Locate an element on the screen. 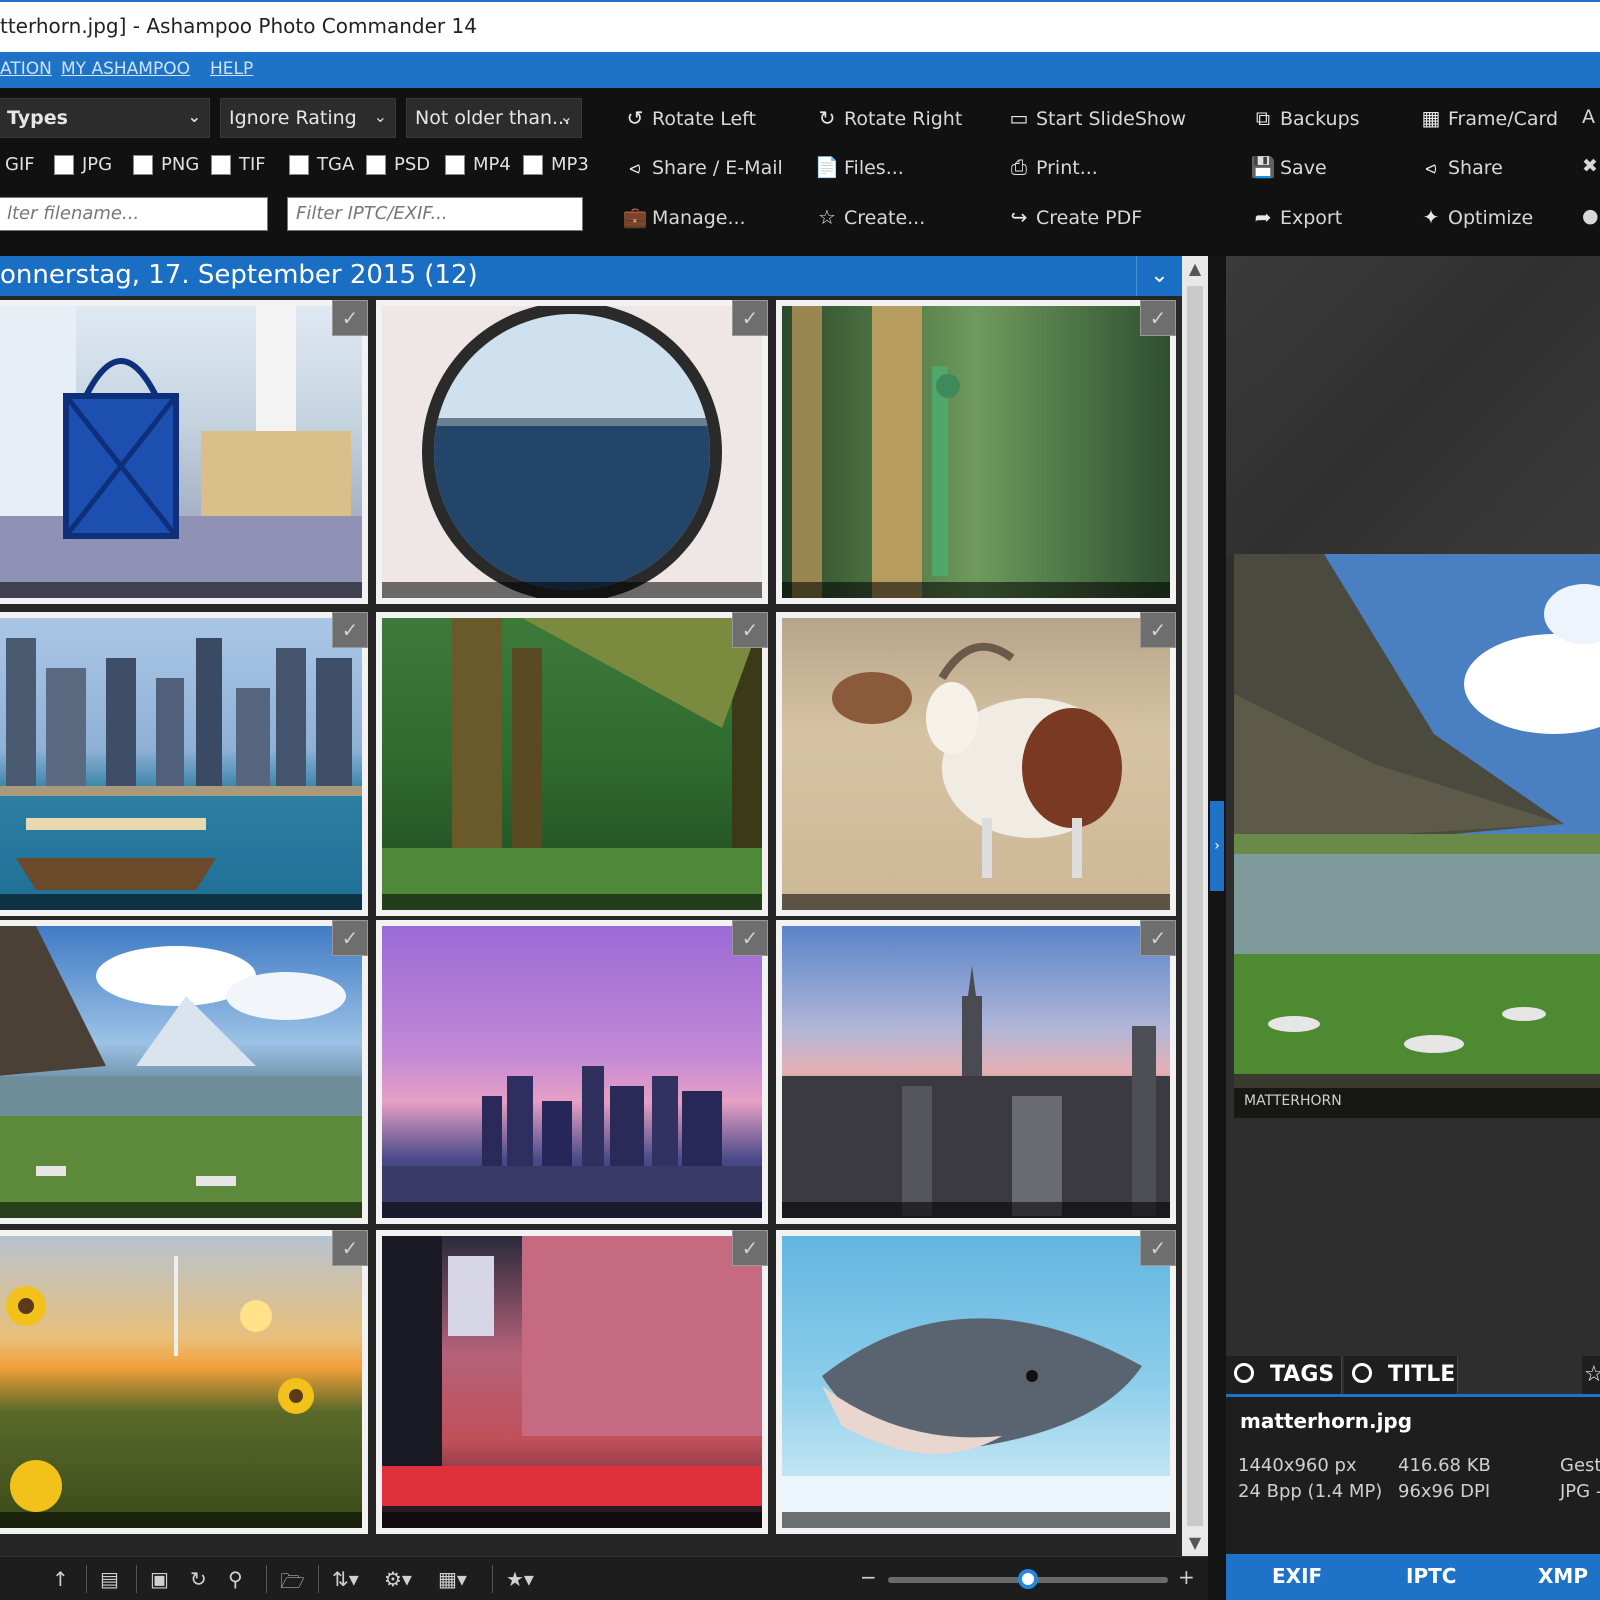 This screenshot has height=1600, width=1600. thumbnail-image is located at coordinates (976, 1382).